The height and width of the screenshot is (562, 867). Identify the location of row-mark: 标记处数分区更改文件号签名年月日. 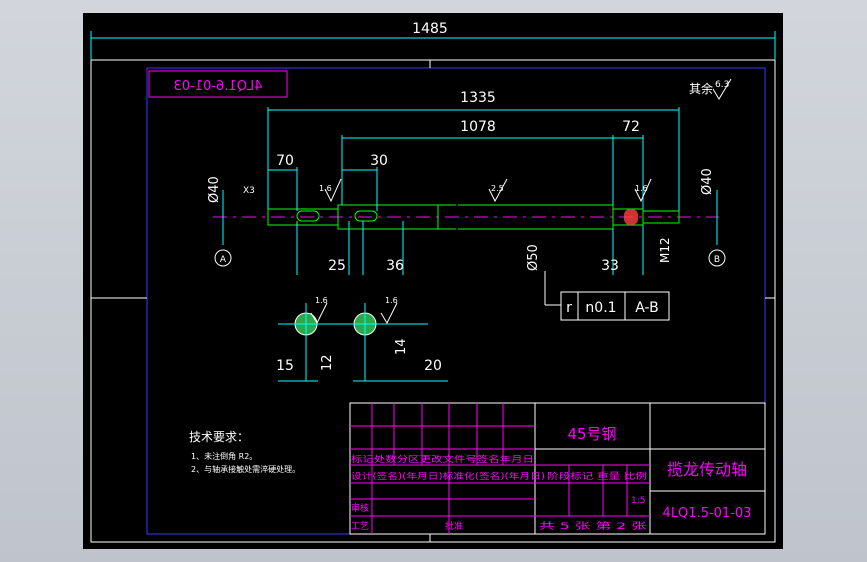
(442, 459).